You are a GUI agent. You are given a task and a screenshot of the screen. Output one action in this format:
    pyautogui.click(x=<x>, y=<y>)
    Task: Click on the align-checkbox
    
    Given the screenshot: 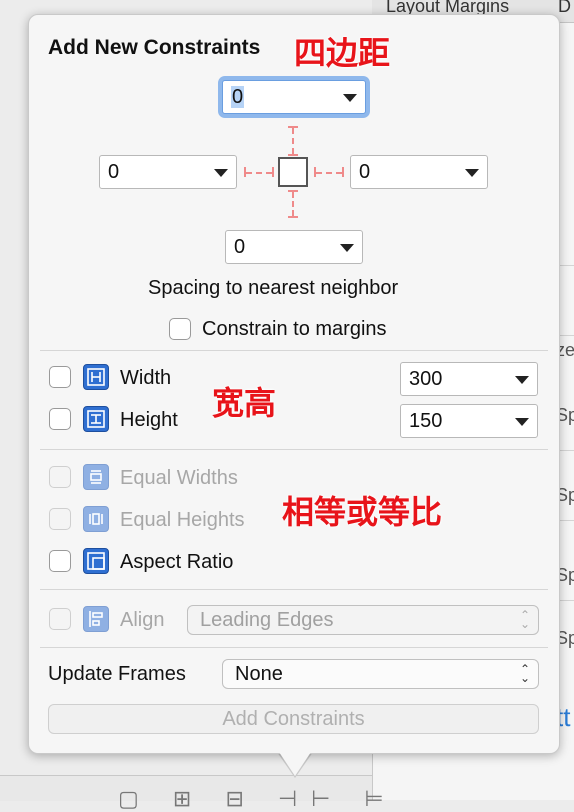 What is the action you would take?
    pyautogui.click(x=60, y=619)
    